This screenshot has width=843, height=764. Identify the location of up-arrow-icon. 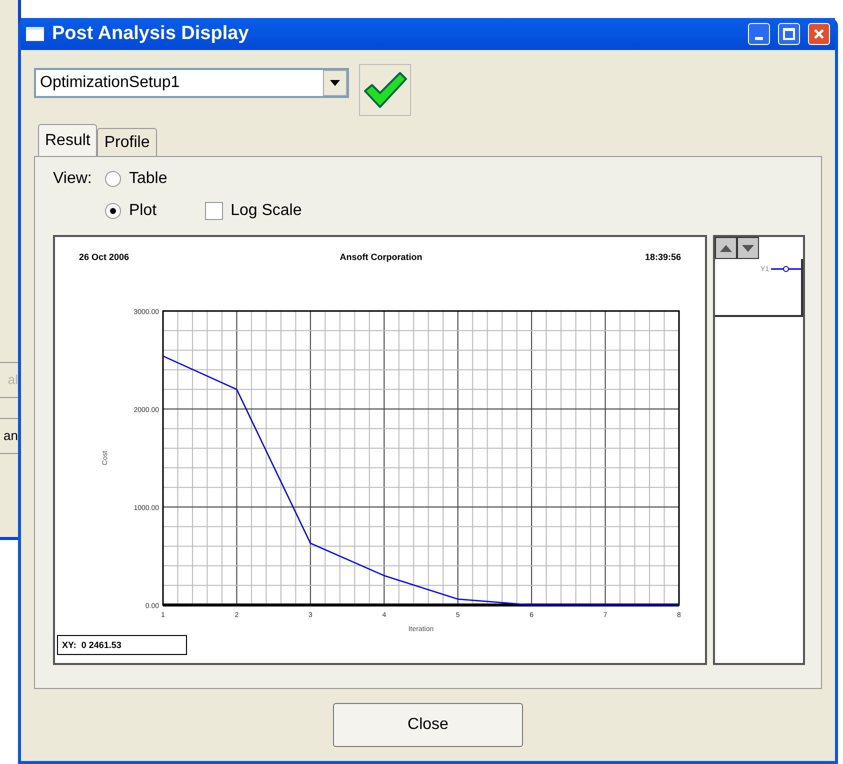
(726, 248).